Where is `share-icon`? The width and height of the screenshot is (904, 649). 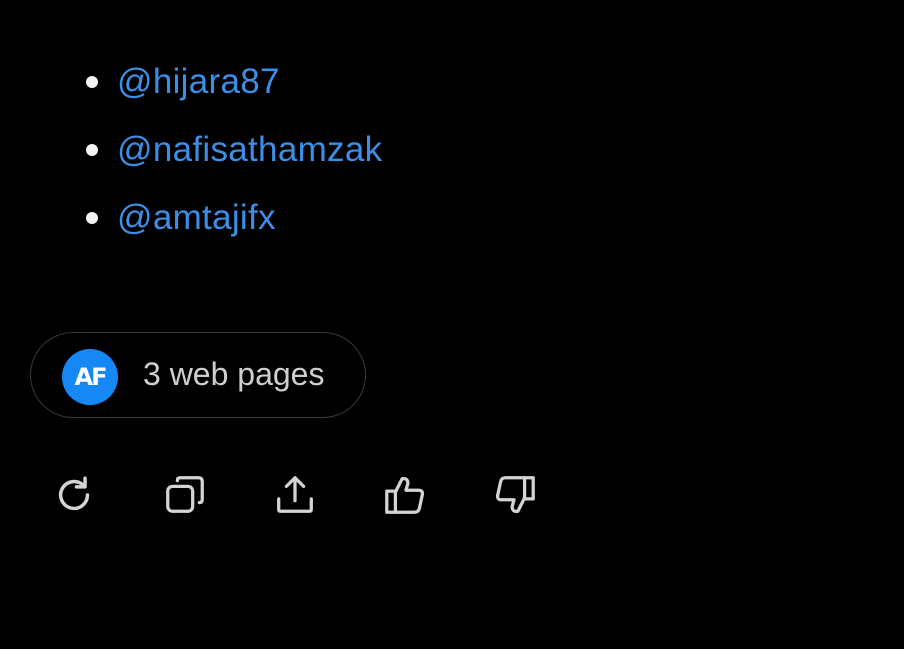
share-icon is located at coordinates (295, 494).